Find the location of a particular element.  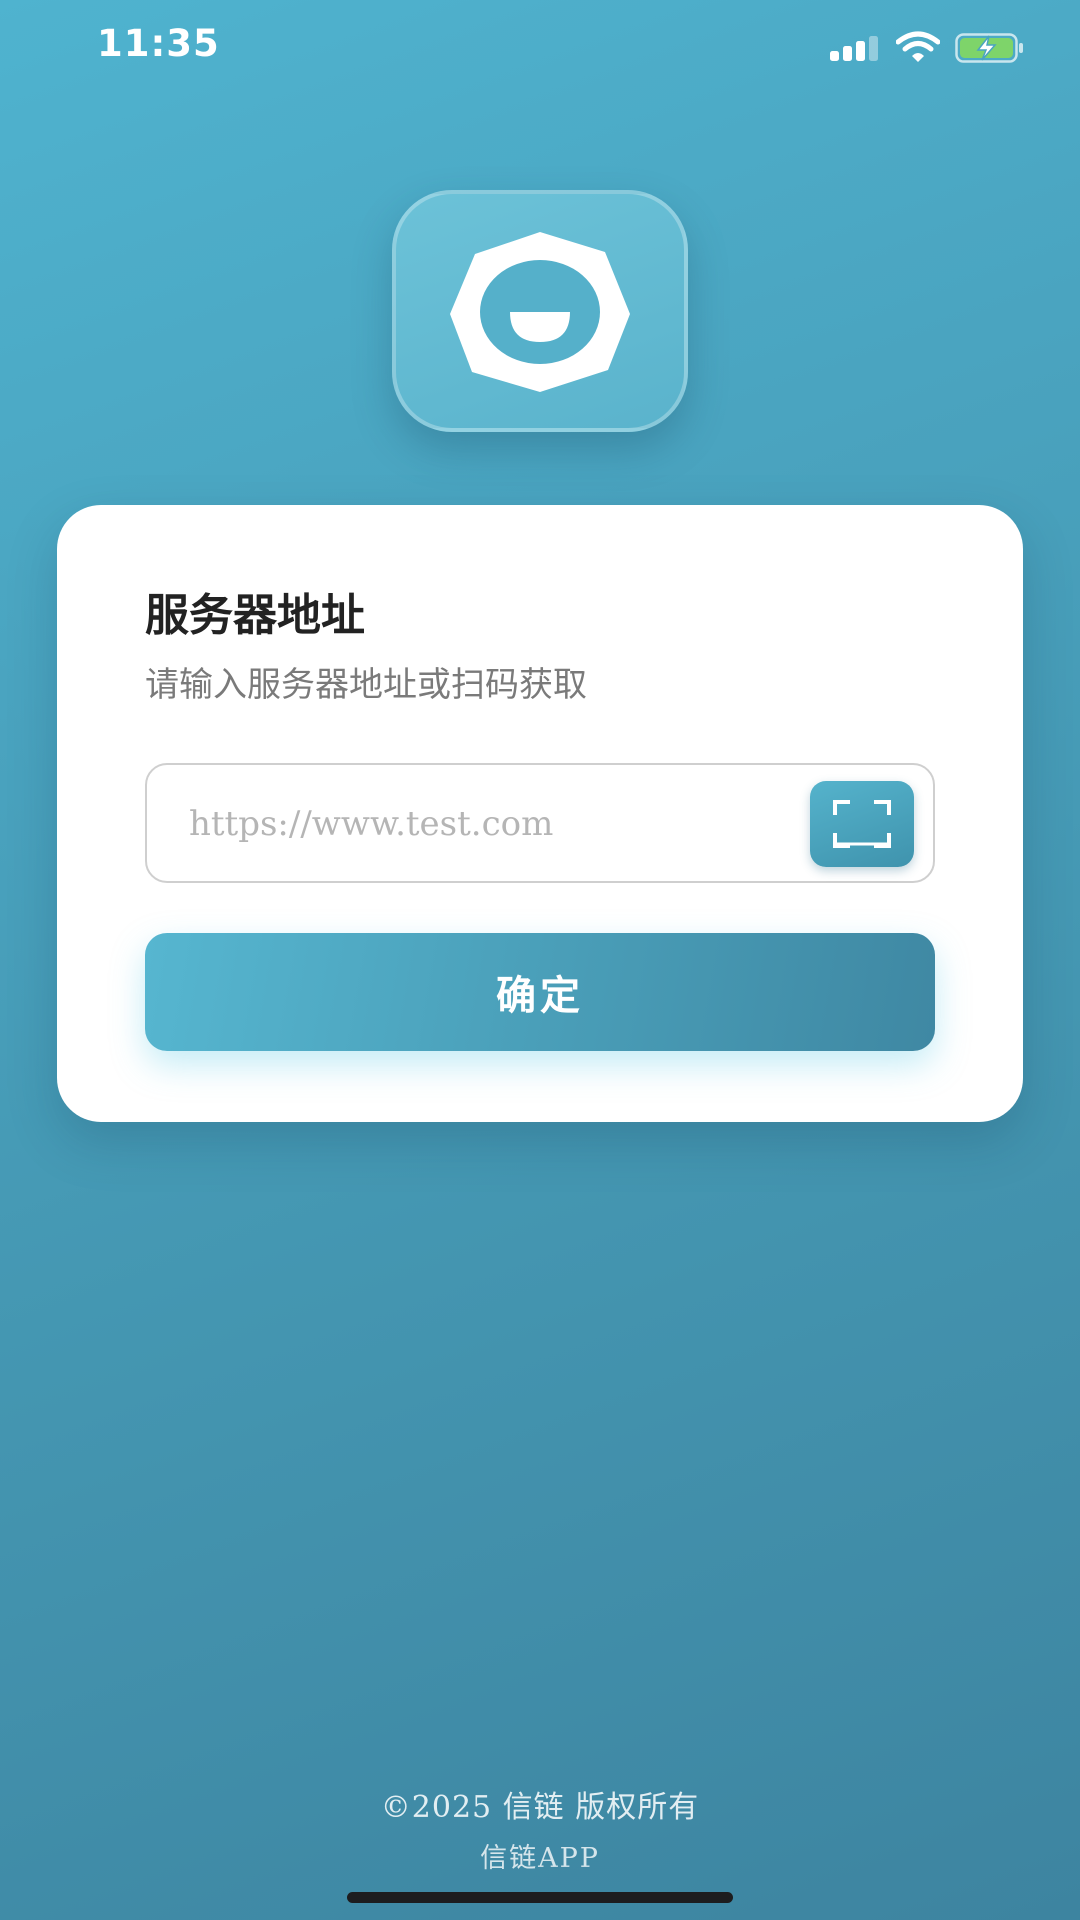

card-subtitle: 请输入服务器地址或扫码获取 is located at coordinates (366, 685).